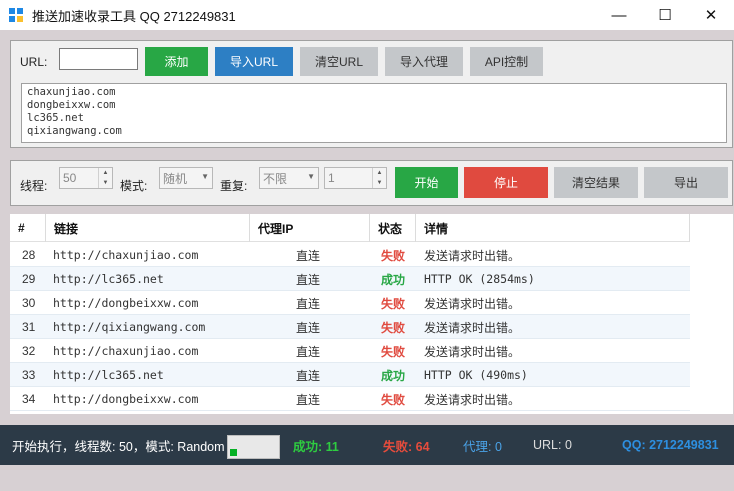 The width and height of the screenshot is (734, 491). Describe the element at coordinates (665, 15) in the screenshot. I see `maximize-button: ☐` at that location.